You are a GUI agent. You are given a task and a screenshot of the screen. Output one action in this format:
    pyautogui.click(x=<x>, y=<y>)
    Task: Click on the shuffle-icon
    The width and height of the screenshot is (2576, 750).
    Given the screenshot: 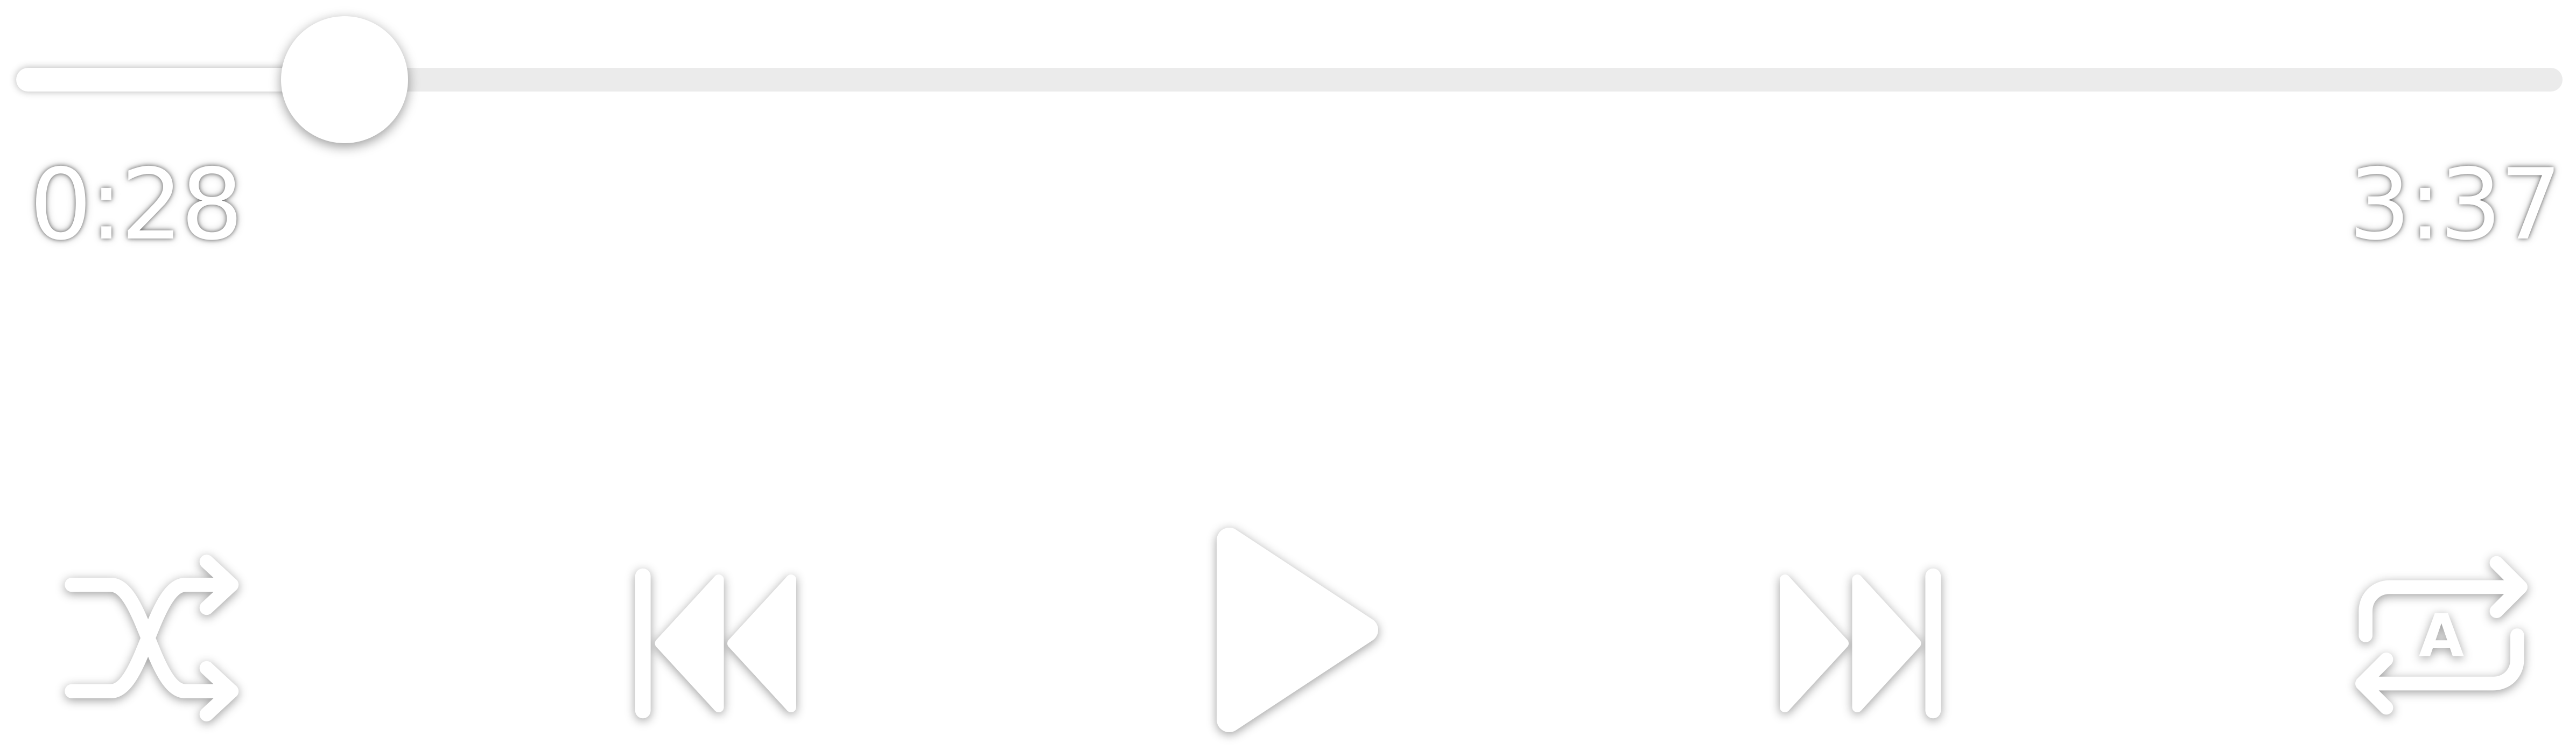 What is the action you would take?
    pyautogui.click(x=152, y=638)
    